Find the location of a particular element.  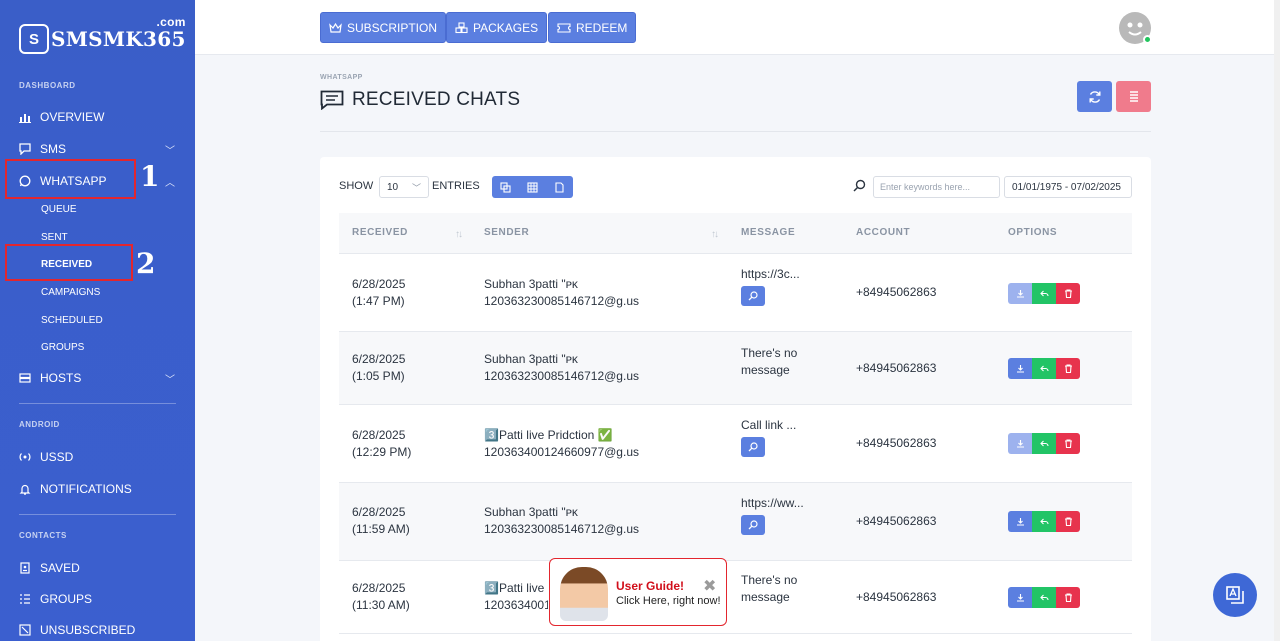

sidebar-item-unsubscribed: UNSUBSCRIBED is located at coordinates (99, 630).